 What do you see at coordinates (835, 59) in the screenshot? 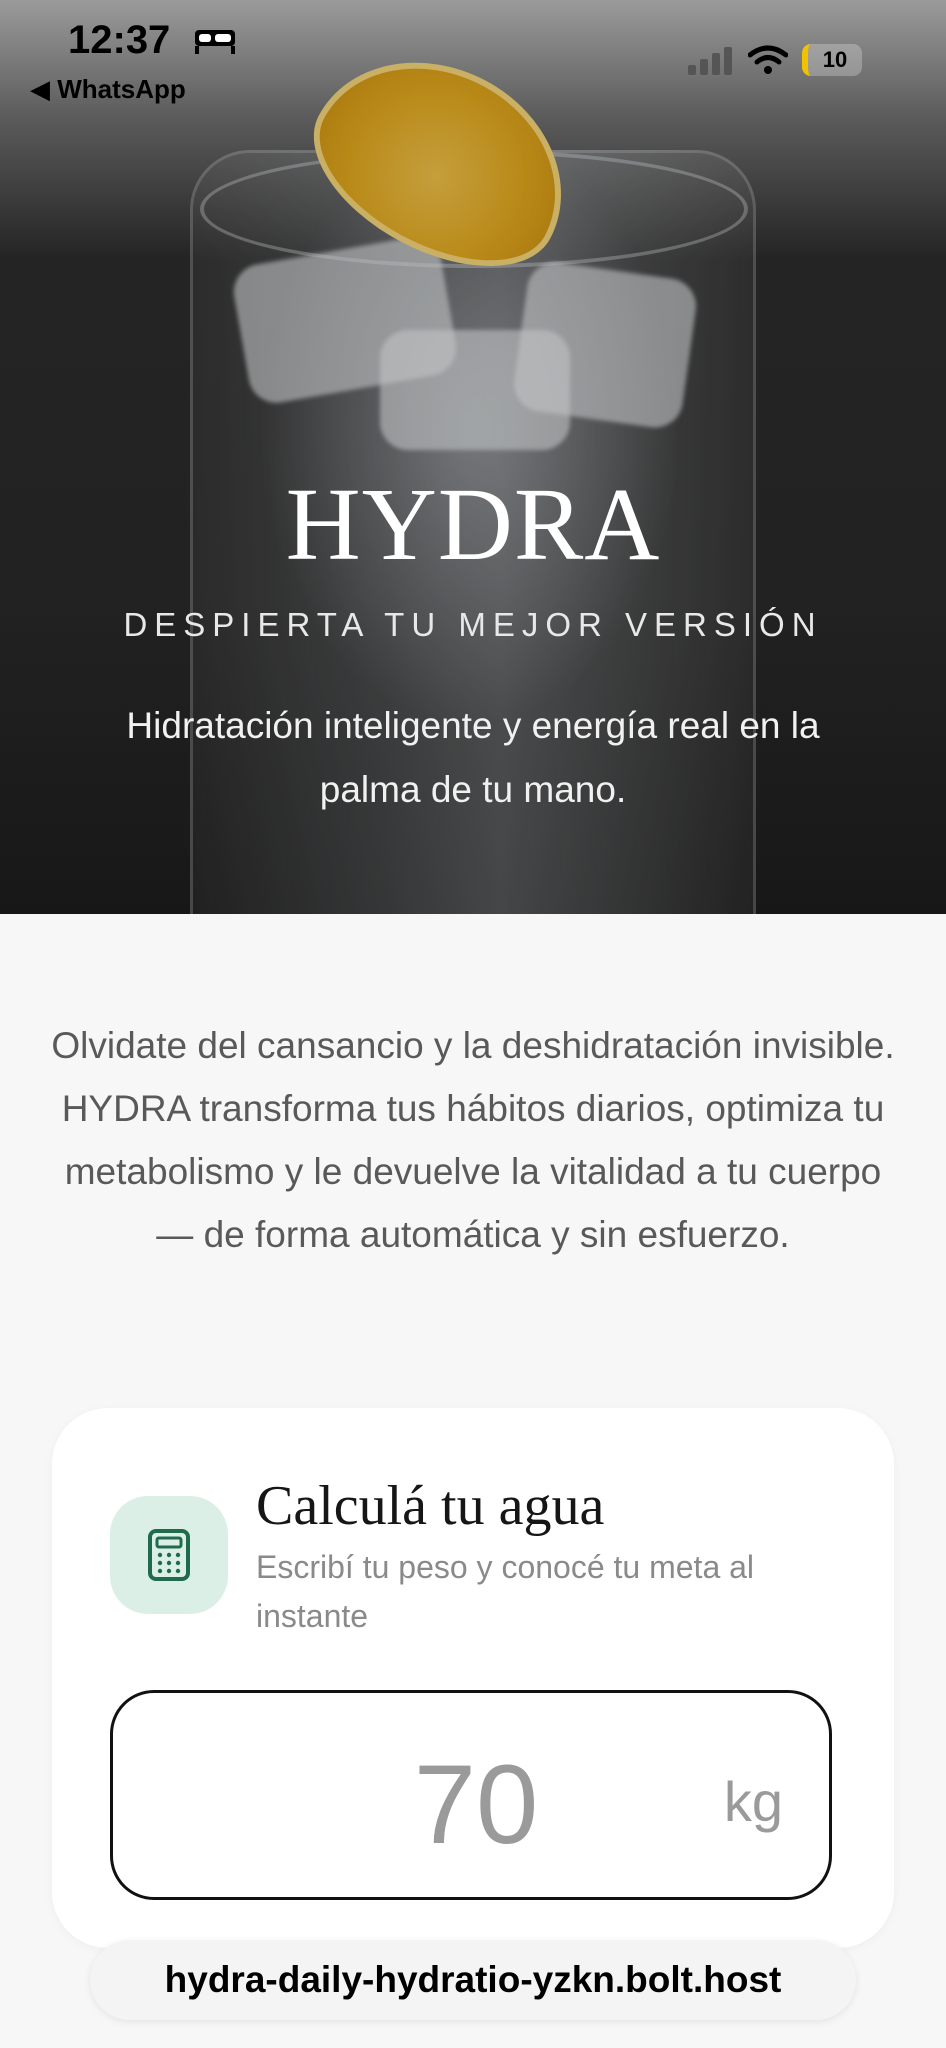
I see `battery-level: 10` at bounding box center [835, 59].